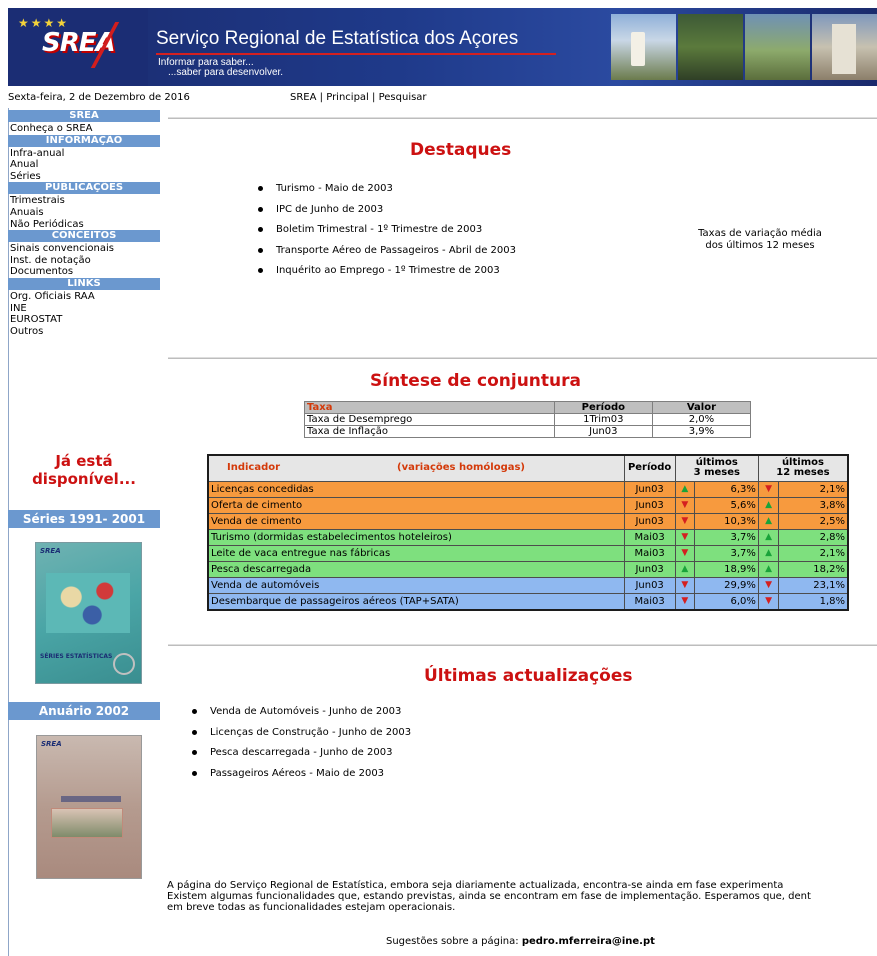  Describe the element at coordinates (84, 261) in the screenshot. I see `sidebar-item-notacao: Inst. de notação` at that location.